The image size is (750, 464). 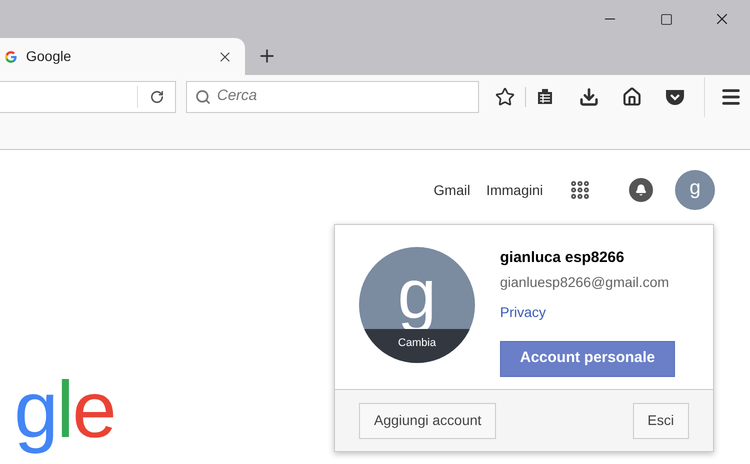 I want to click on add-account-button: Aggiungi account, so click(x=427, y=420).